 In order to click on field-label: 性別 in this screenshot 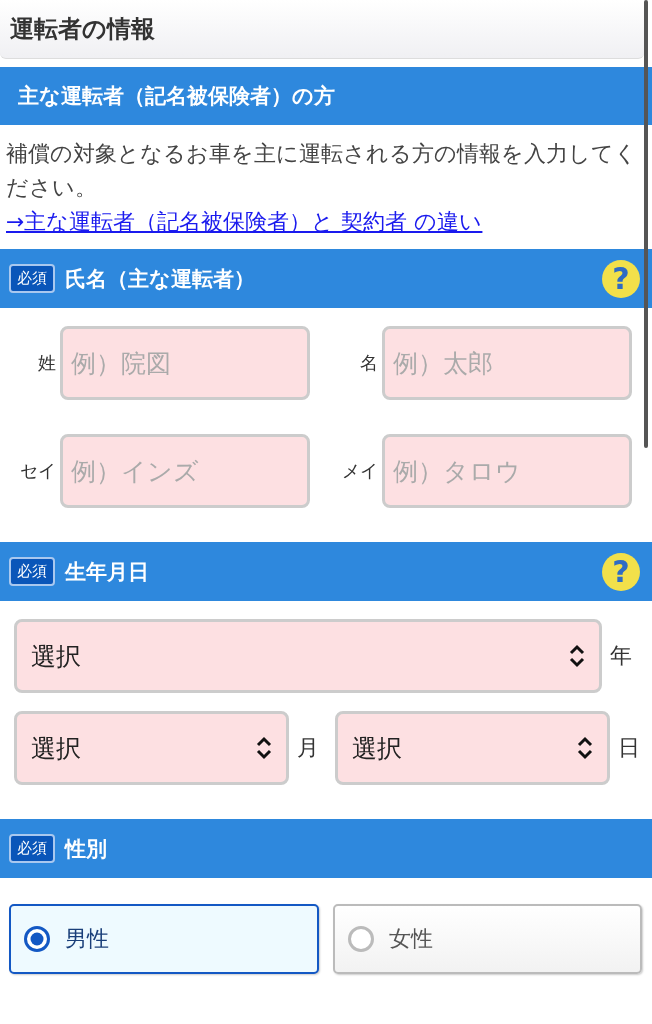, I will do `click(86, 849)`.